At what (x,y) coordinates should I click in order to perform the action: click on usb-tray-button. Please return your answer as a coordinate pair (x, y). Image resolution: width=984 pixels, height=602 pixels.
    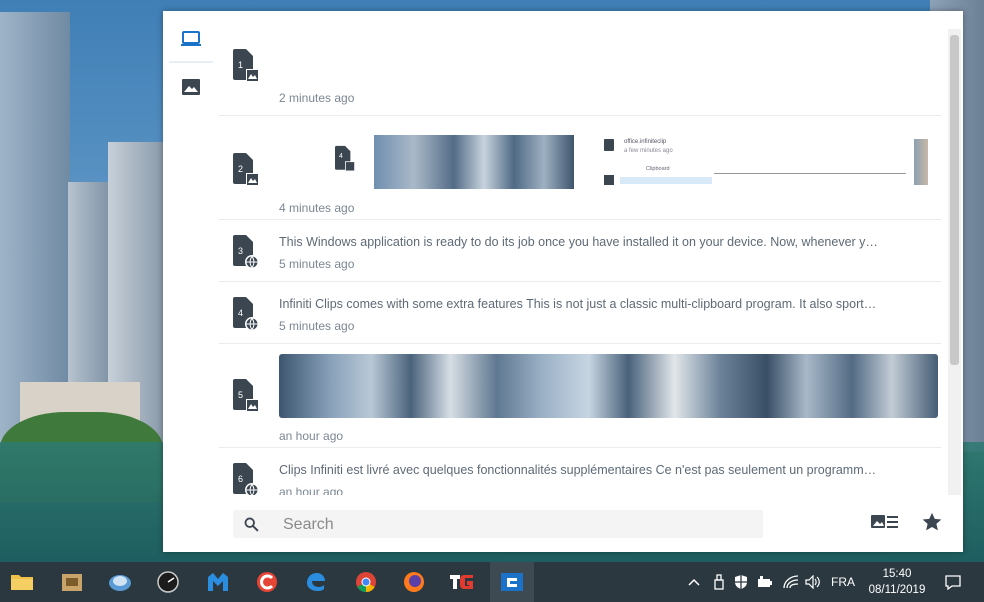
    Looking at the image, I should click on (719, 582).